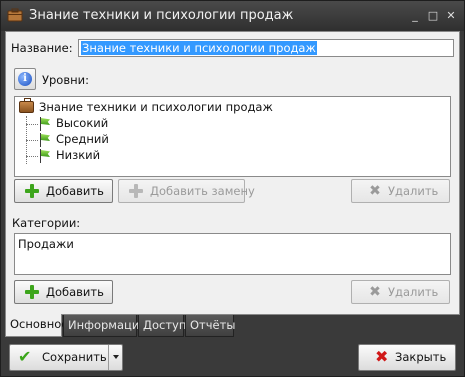  Describe the element at coordinates (232, 254) in the screenshot. I see `categories-list: Продажи` at that location.